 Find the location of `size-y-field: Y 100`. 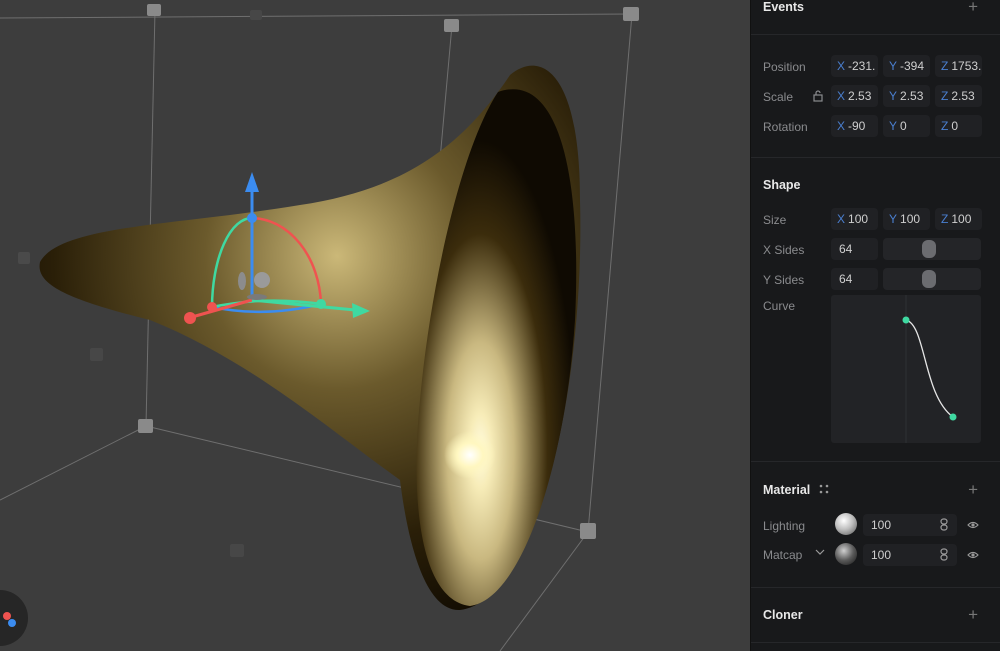

size-y-field: Y 100 is located at coordinates (906, 219).